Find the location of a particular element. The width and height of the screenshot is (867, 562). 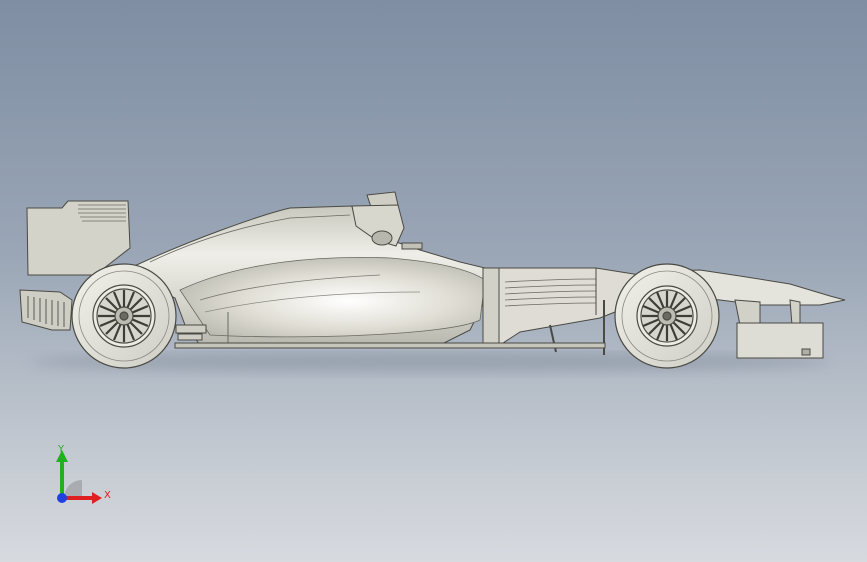

x-axis-label: X is located at coordinates (107, 495).